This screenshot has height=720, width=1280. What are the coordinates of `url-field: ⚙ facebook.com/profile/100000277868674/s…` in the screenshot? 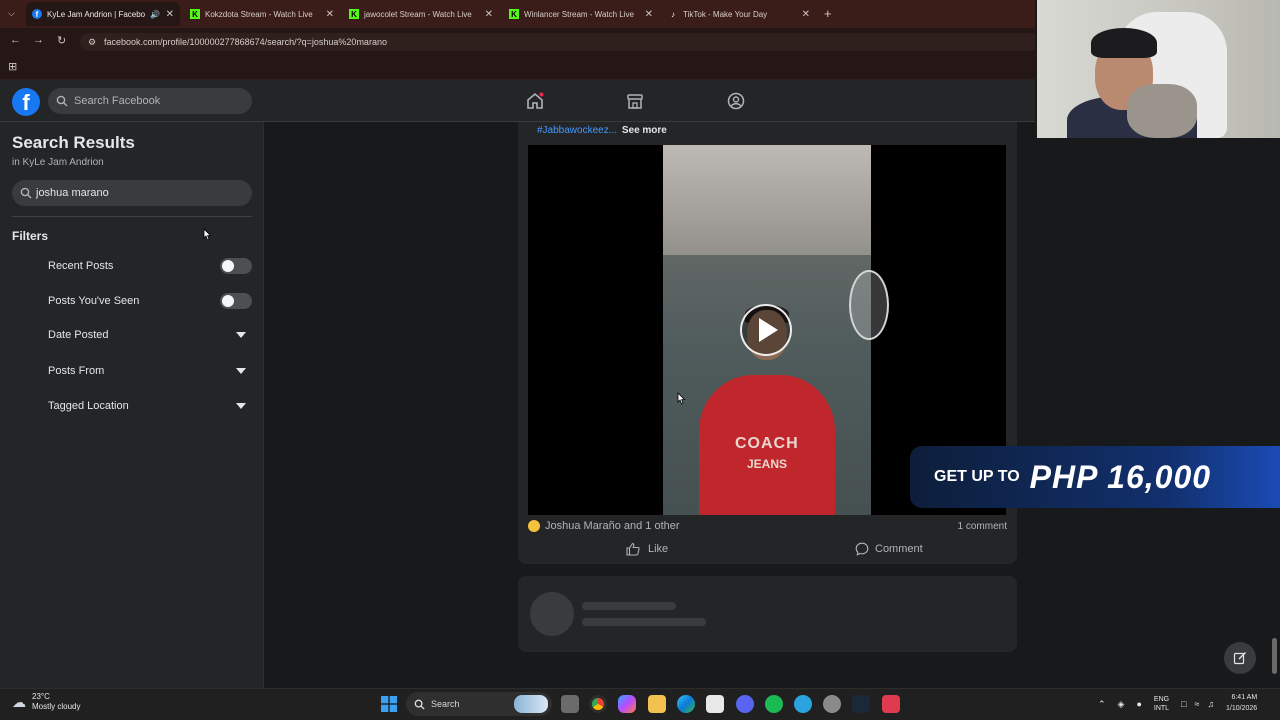 It's located at (560, 42).